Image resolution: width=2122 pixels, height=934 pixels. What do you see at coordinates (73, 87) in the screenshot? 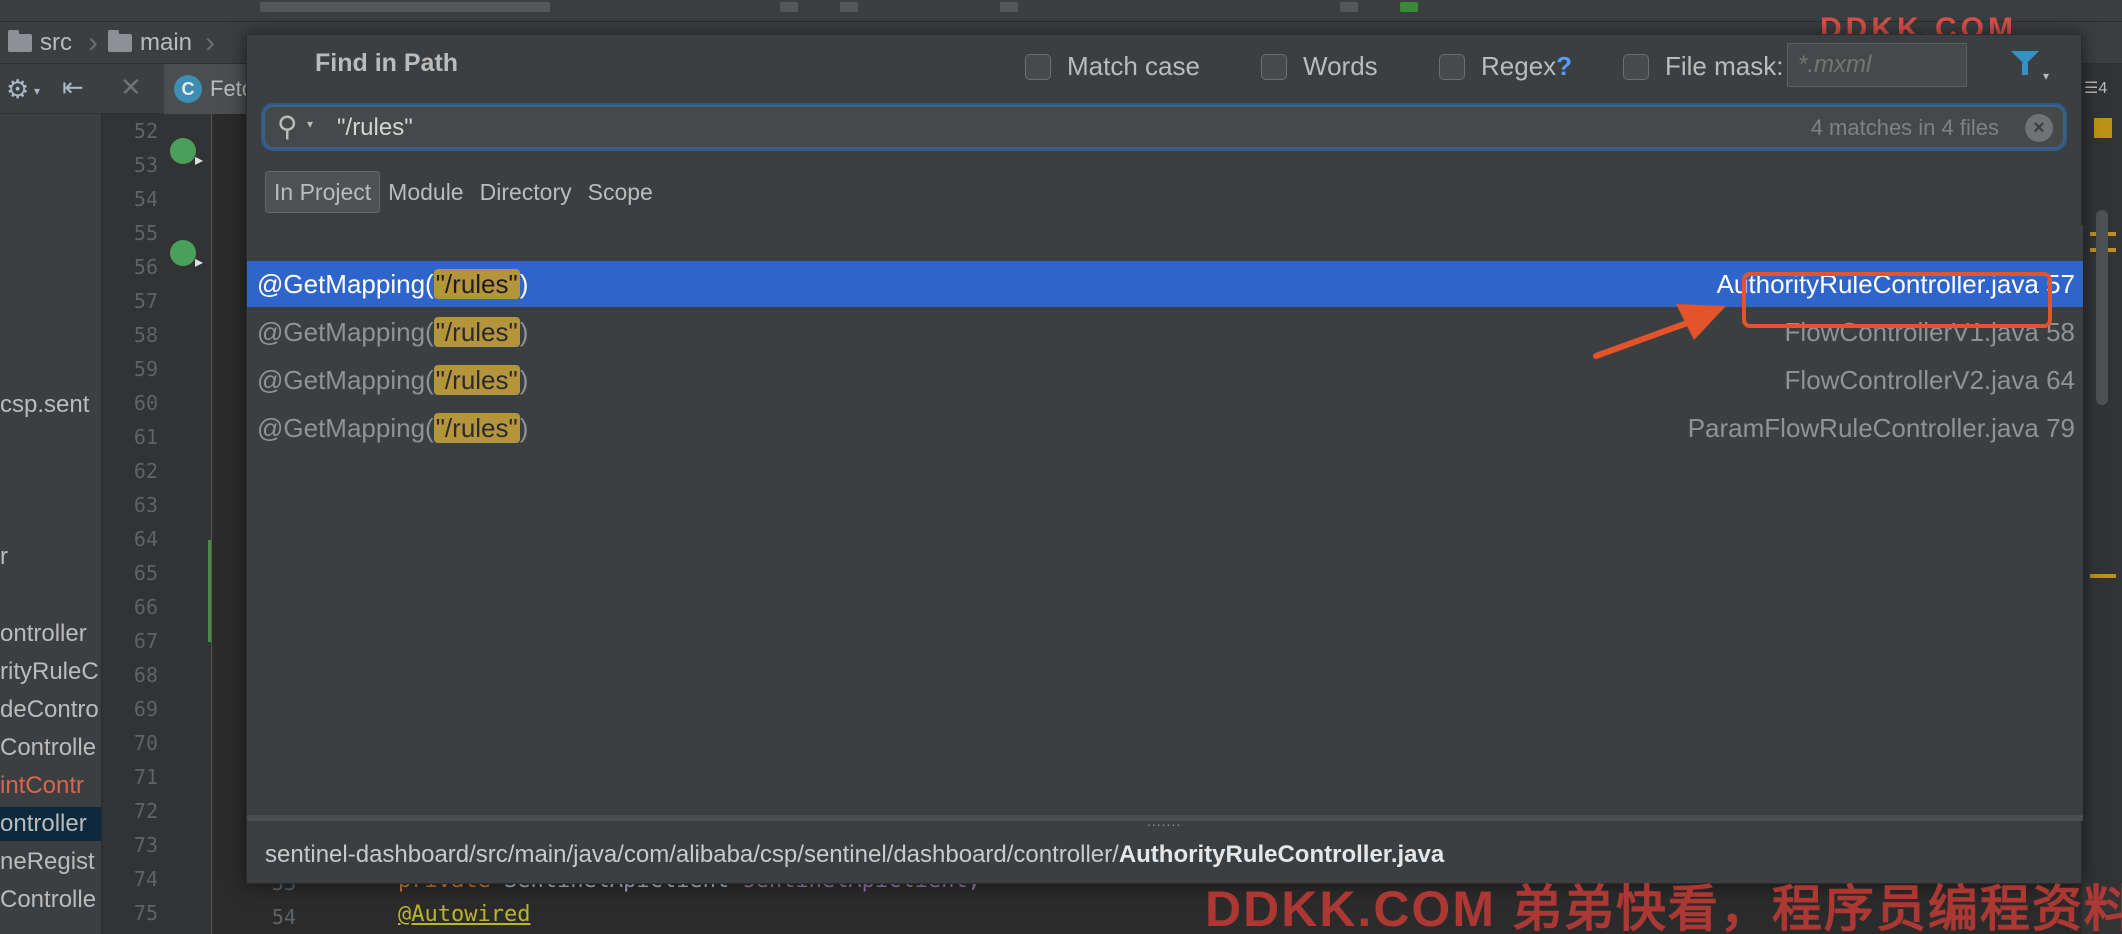
I see `collapse-icon: ⇤` at bounding box center [73, 87].